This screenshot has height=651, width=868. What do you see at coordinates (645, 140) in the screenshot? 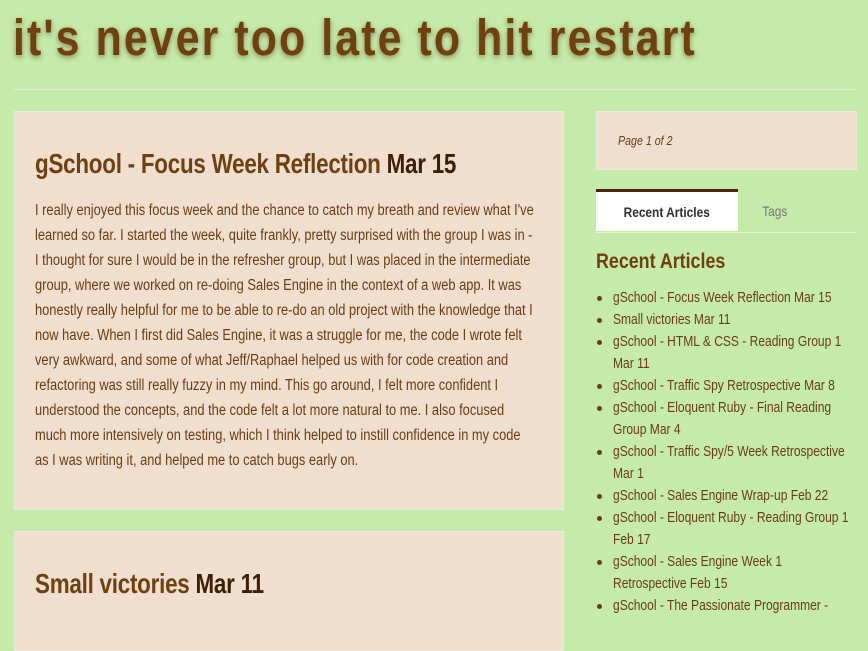
I see `page-indicator: Page 1 of 2` at bounding box center [645, 140].